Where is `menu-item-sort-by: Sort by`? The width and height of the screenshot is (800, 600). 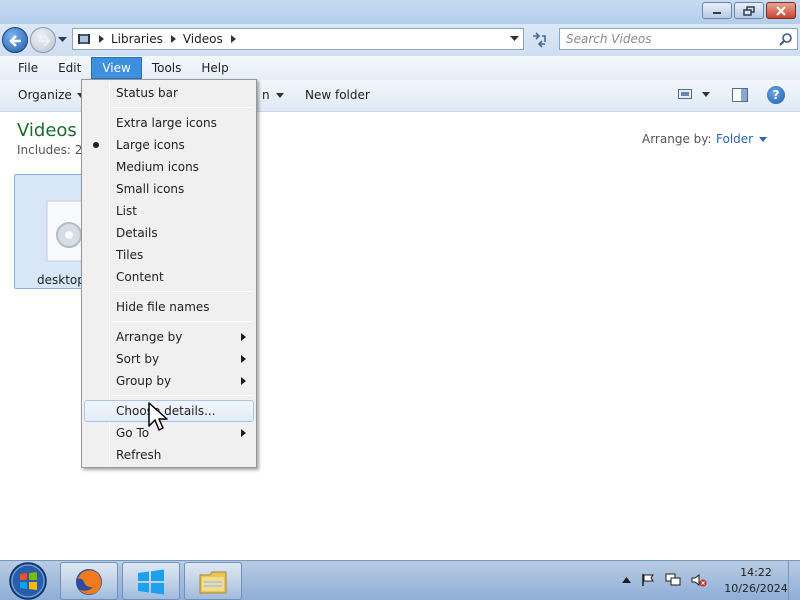
menu-item-sort-by: Sort by is located at coordinates (169, 359).